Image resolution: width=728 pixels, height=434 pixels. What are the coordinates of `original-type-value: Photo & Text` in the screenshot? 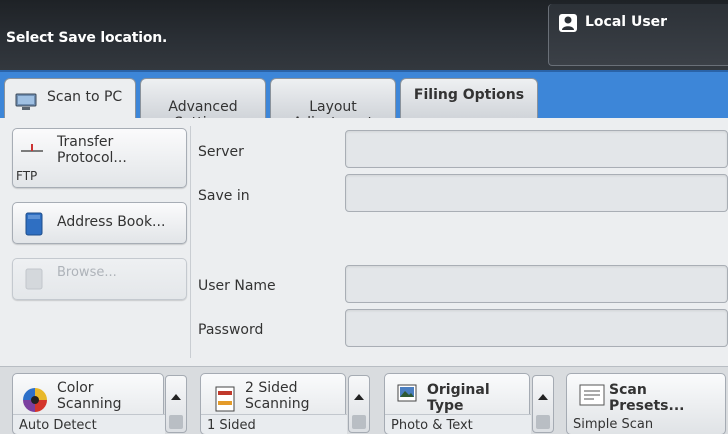 It's located at (458, 424).